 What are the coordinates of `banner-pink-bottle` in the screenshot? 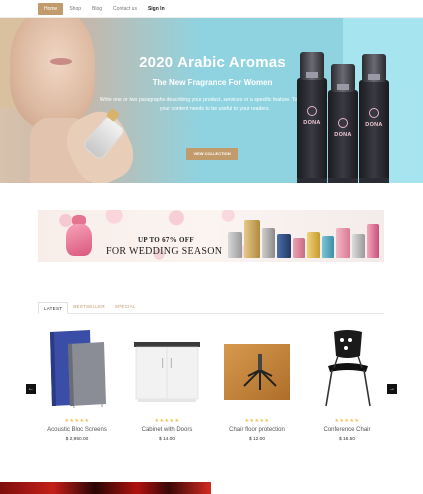 It's located at (79, 240).